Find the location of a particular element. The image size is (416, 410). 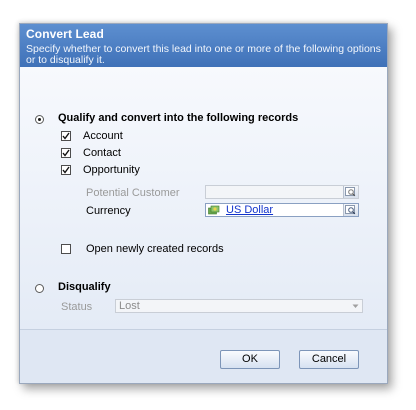

open-records-checkbox is located at coordinates (66, 249).